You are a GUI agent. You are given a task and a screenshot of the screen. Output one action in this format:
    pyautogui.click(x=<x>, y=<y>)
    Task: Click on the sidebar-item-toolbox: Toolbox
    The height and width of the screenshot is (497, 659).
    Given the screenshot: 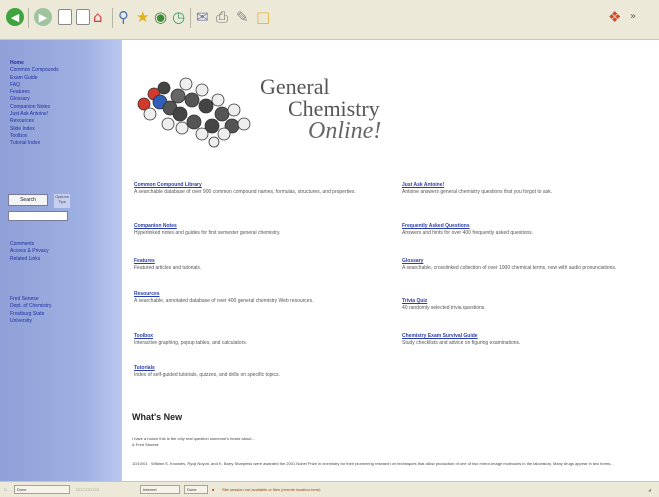 What is the action you would take?
    pyautogui.click(x=34, y=136)
    